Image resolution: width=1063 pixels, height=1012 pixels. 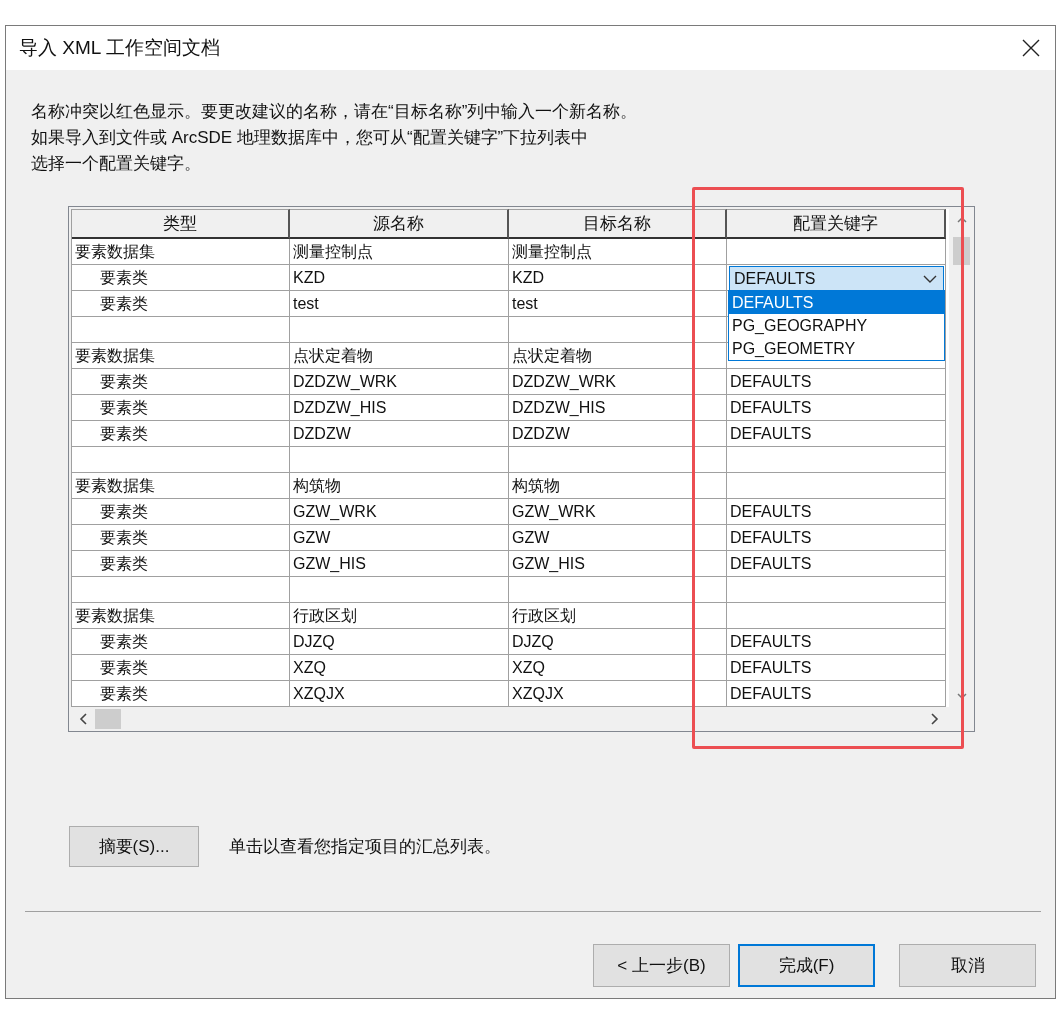 I want to click on keyword-dropdown: DEFAULTS, so click(x=836, y=278).